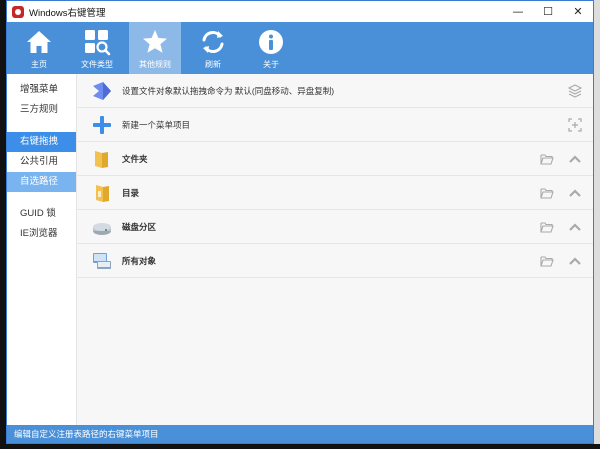 The height and width of the screenshot is (449, 600). What do you see at coordinates (156, 124) in the screenshot?
I see `list-item-label: 新建一个菜单项目` at bounding box center [156, 124].